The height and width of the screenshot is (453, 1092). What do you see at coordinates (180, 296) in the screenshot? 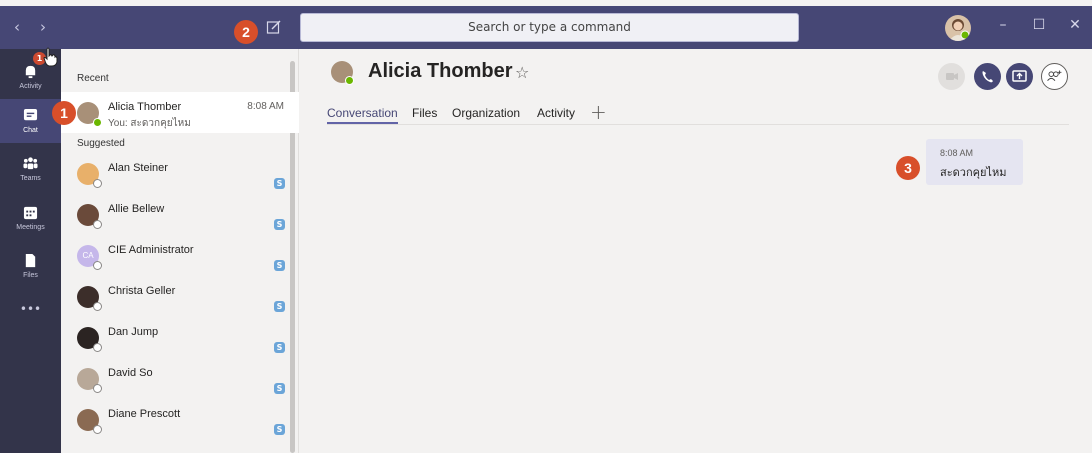
I see `chat-row-christa-geller: Christa Geller S` at bounding box center [180, 296].